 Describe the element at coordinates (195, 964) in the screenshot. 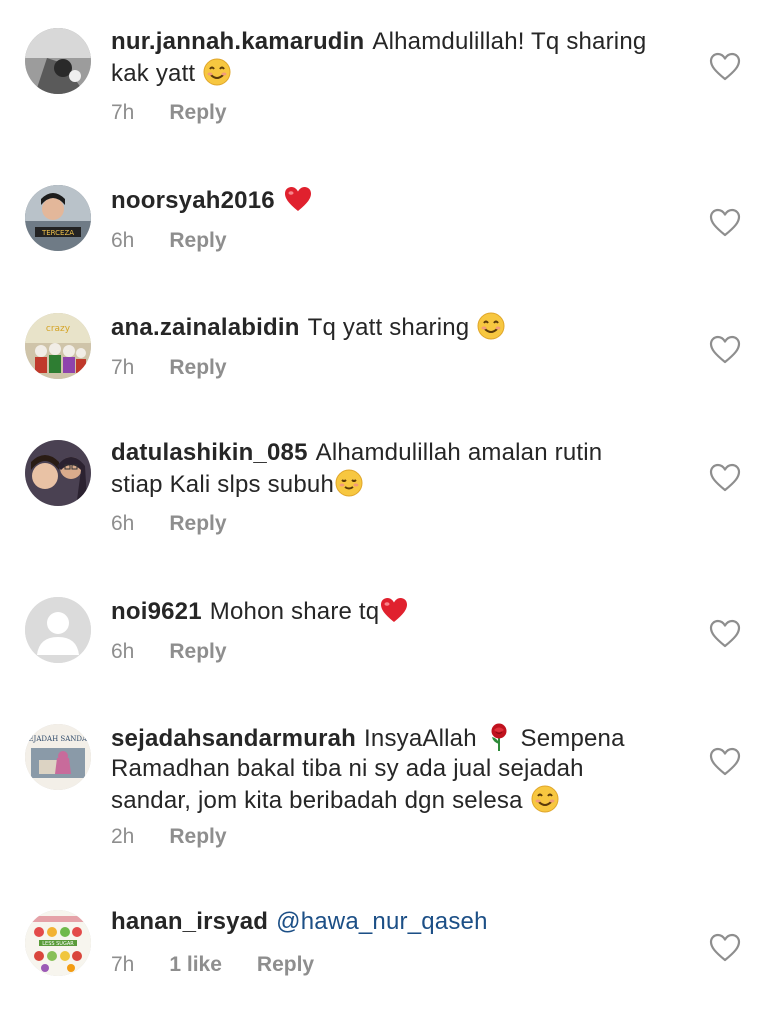

I see `likes-count: 1 like` at that location.